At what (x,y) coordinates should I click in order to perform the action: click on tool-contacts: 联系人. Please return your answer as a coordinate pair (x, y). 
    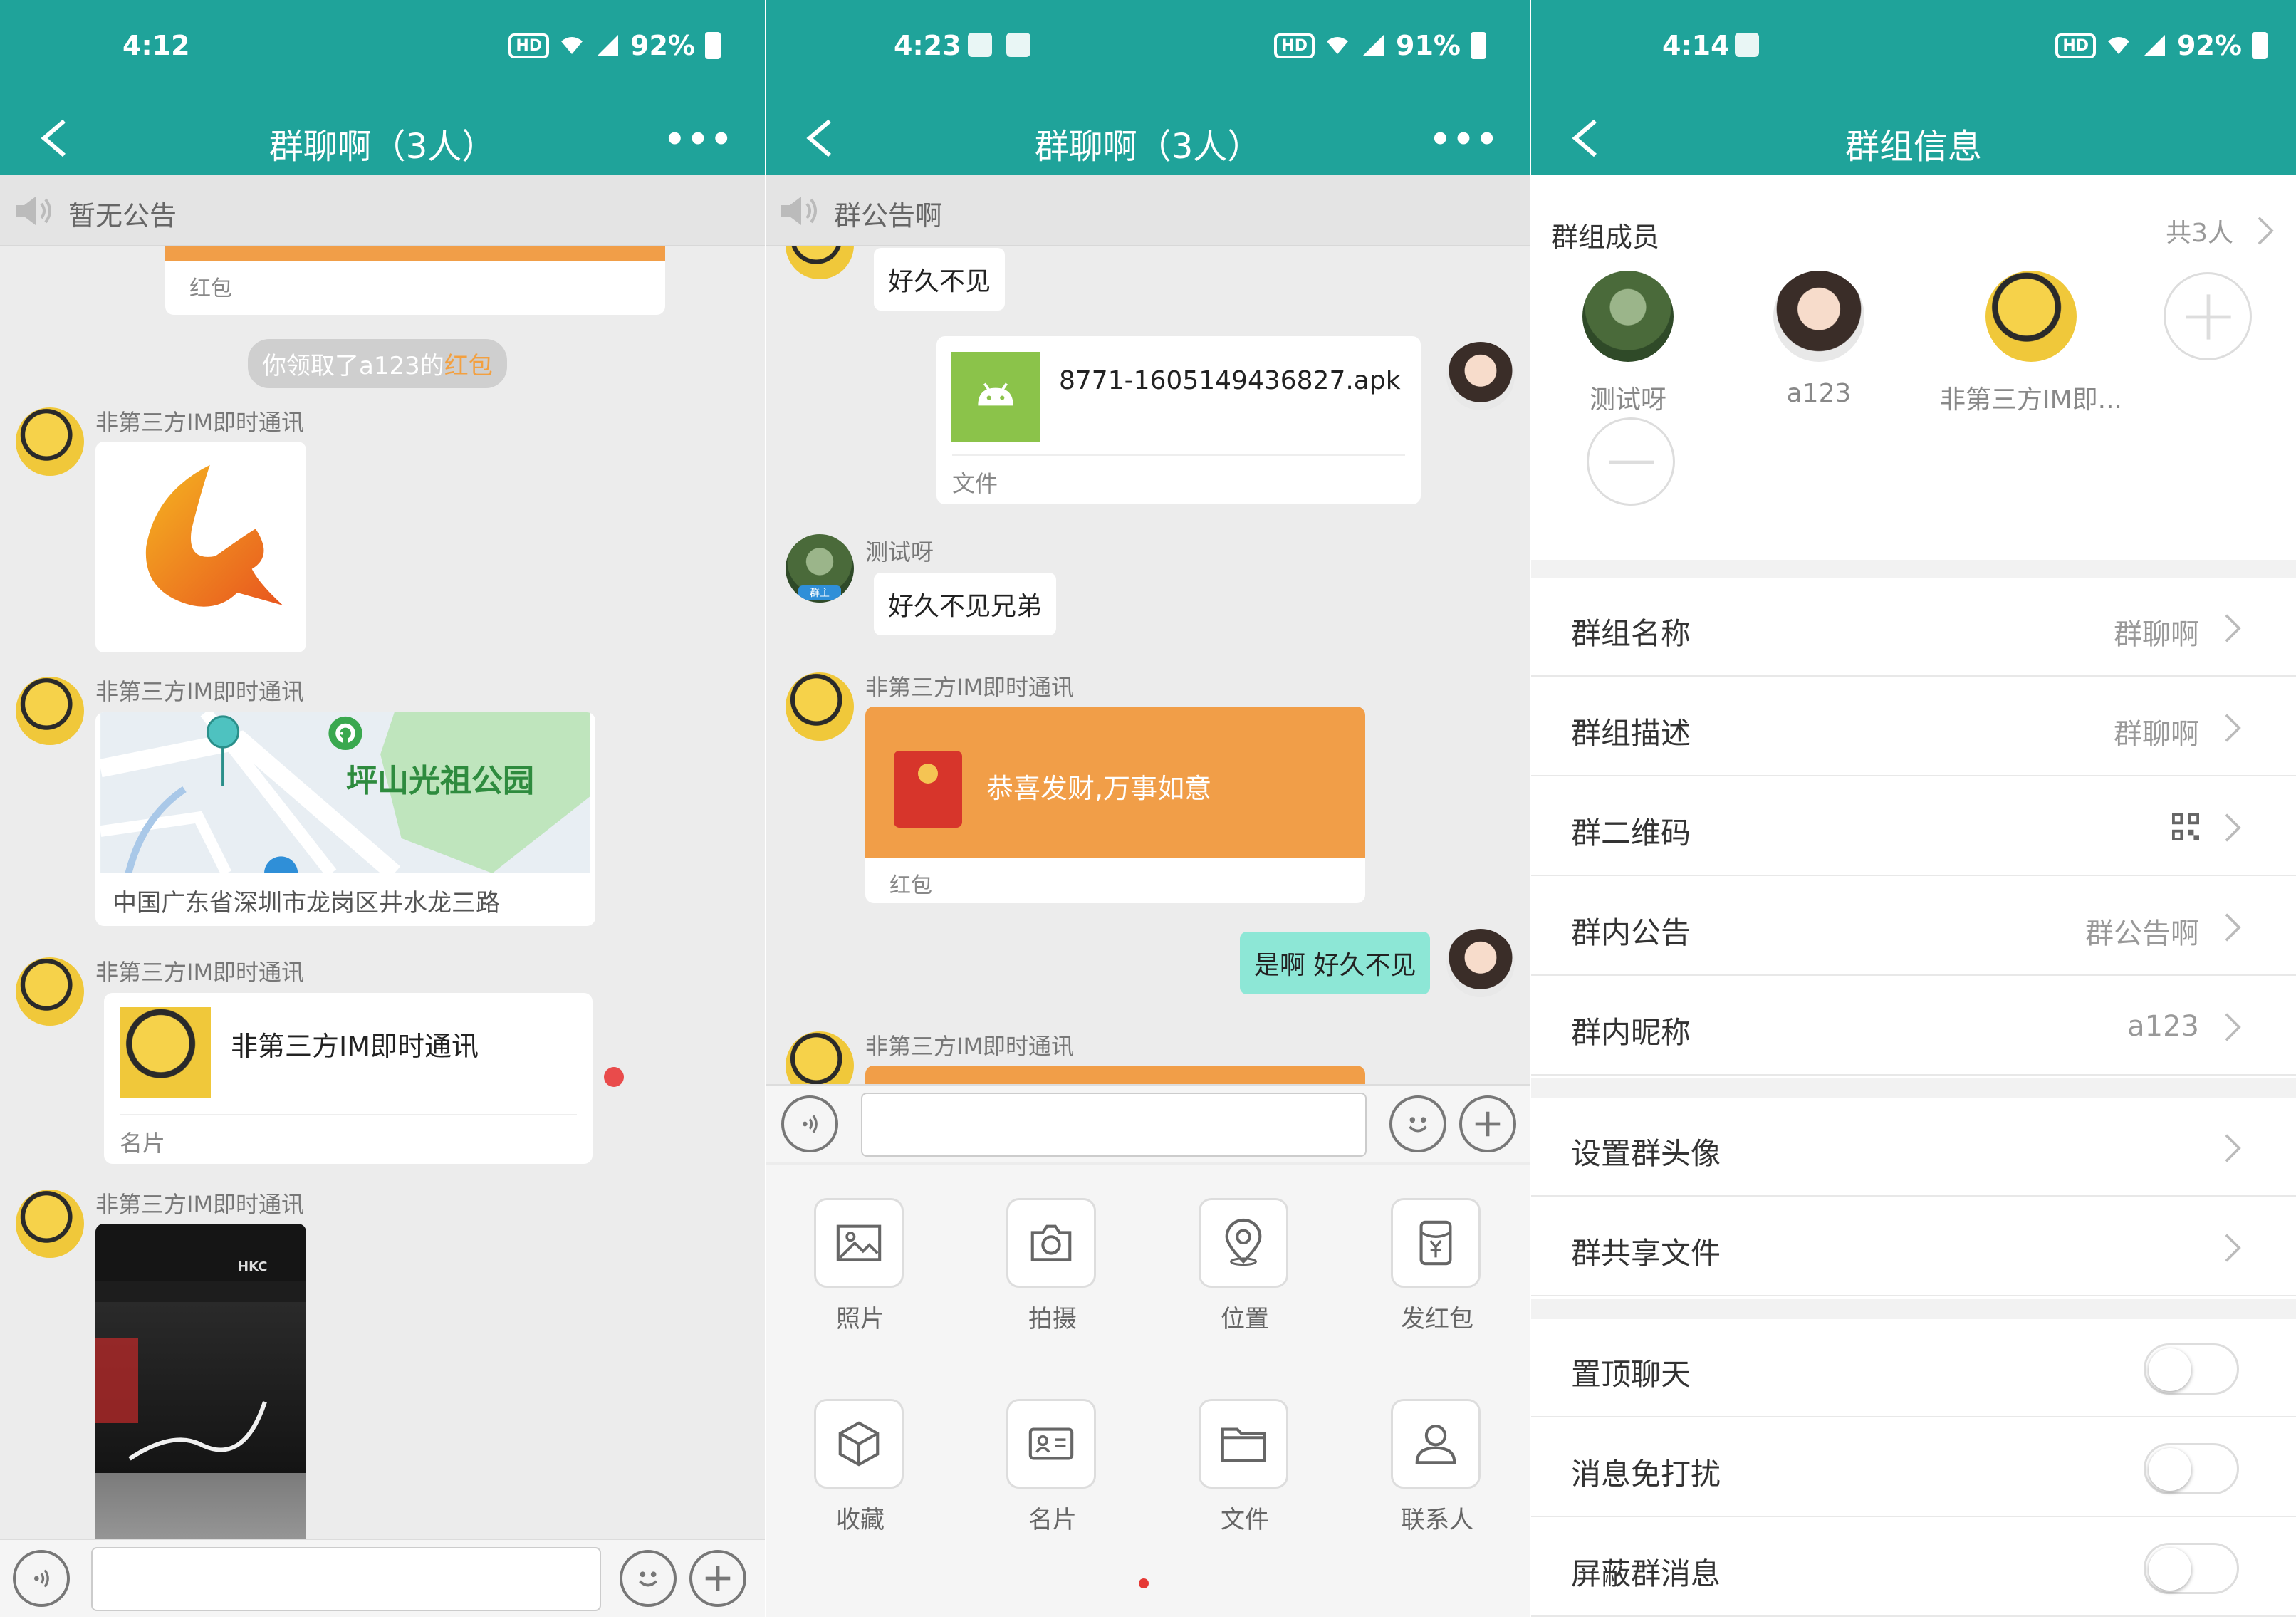
    Looking at the image, I should click on (1437, 1467).